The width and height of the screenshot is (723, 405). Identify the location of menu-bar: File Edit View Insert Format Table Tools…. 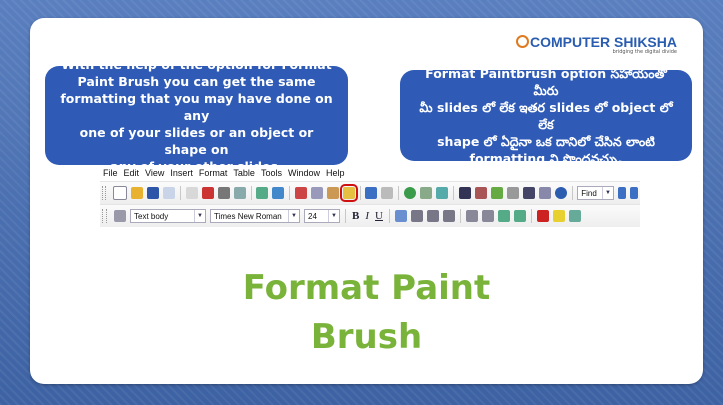
(370, 173).